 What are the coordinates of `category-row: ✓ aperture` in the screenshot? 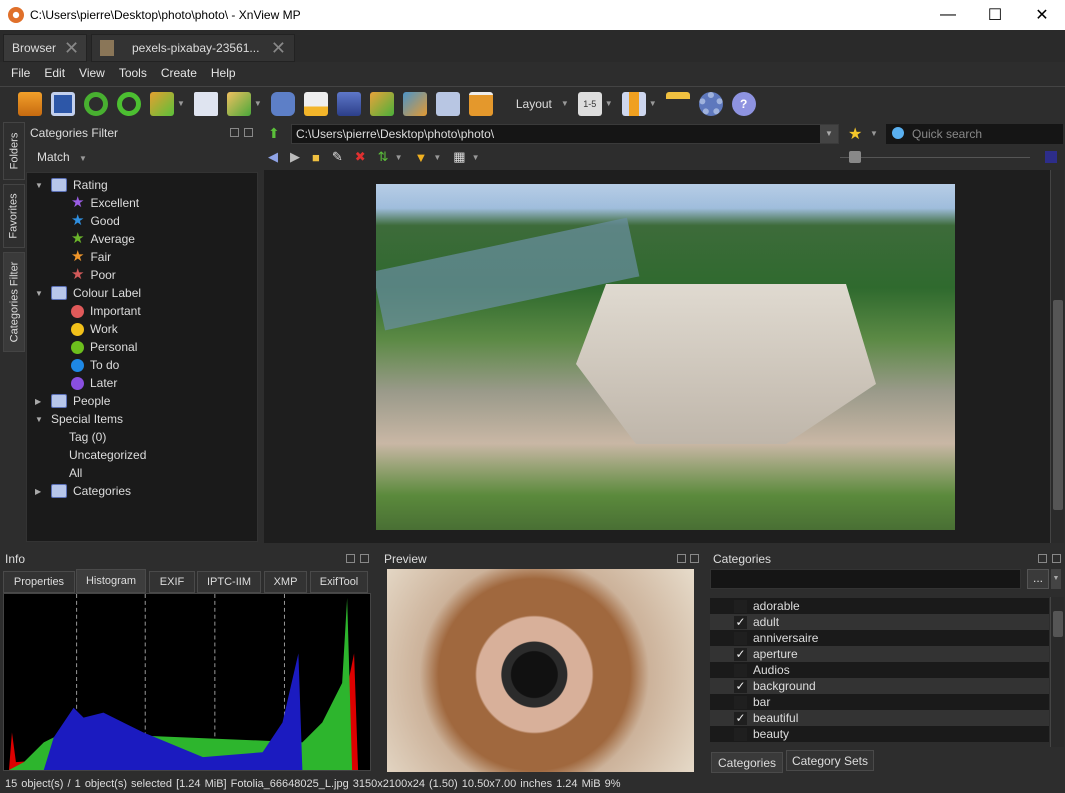 It's located at (879, 654).